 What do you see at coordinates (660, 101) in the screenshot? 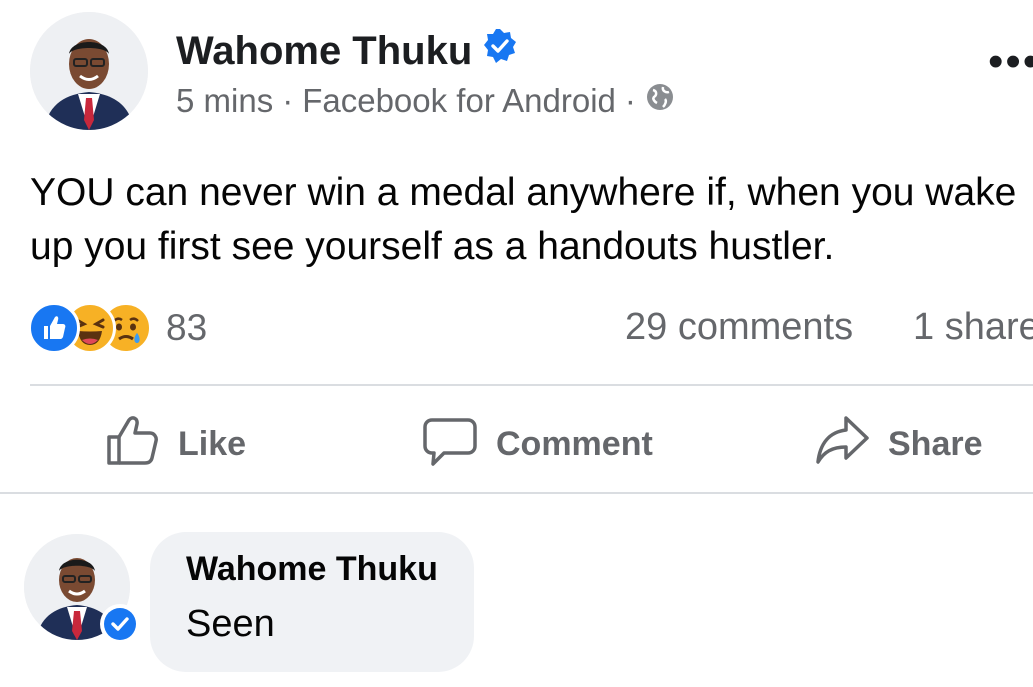
I see `globe-icon` at bounding box center [660, 101].